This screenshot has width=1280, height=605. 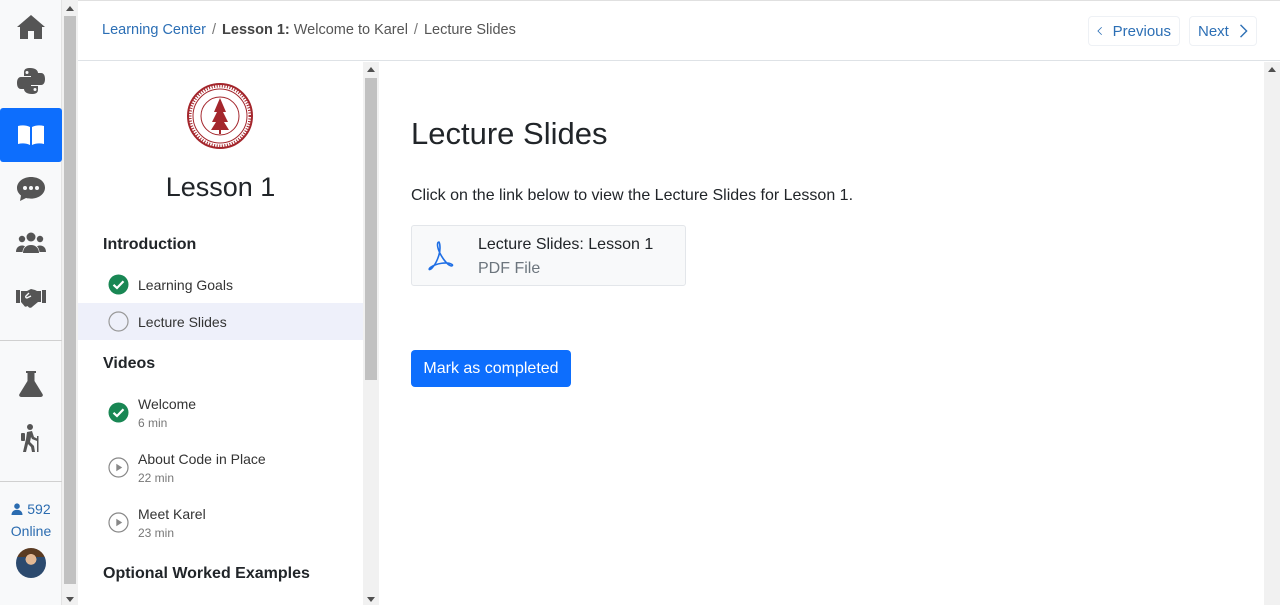 I want to click on stanford-seal-logo, so click(x=220, y=116).